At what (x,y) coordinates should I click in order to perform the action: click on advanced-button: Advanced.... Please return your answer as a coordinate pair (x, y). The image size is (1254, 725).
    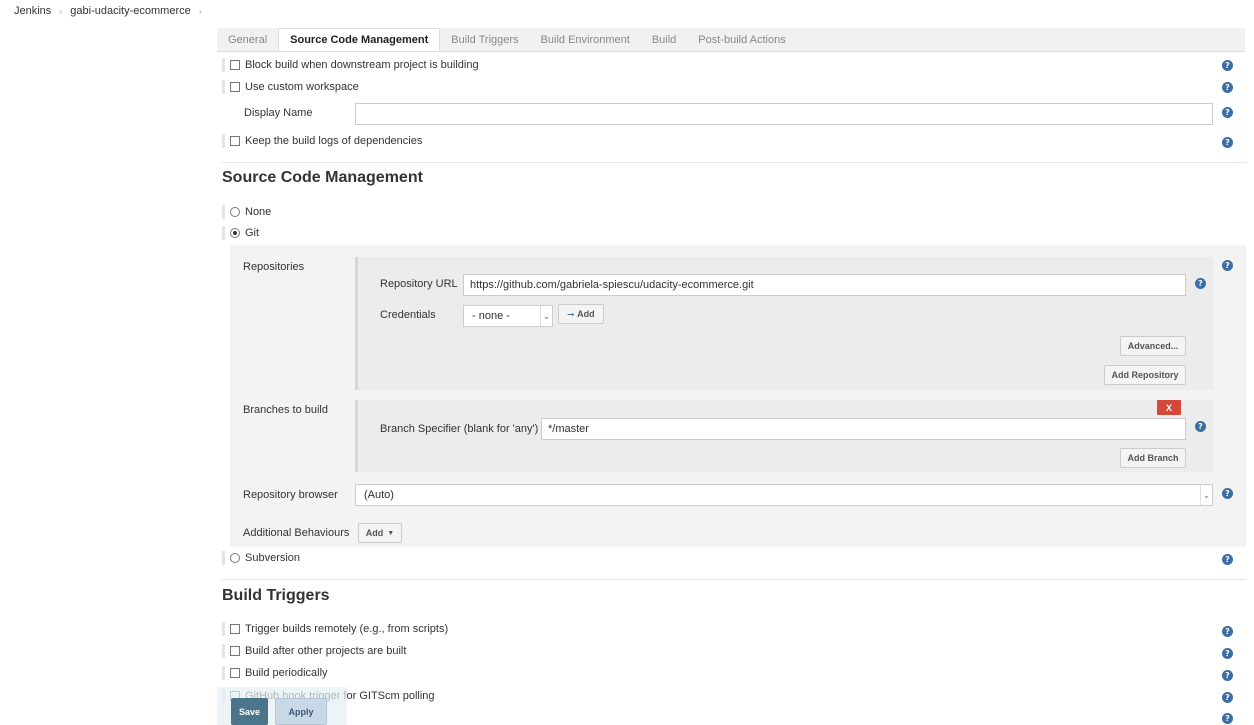
    Looking at the image, I should click on (1153, 346).